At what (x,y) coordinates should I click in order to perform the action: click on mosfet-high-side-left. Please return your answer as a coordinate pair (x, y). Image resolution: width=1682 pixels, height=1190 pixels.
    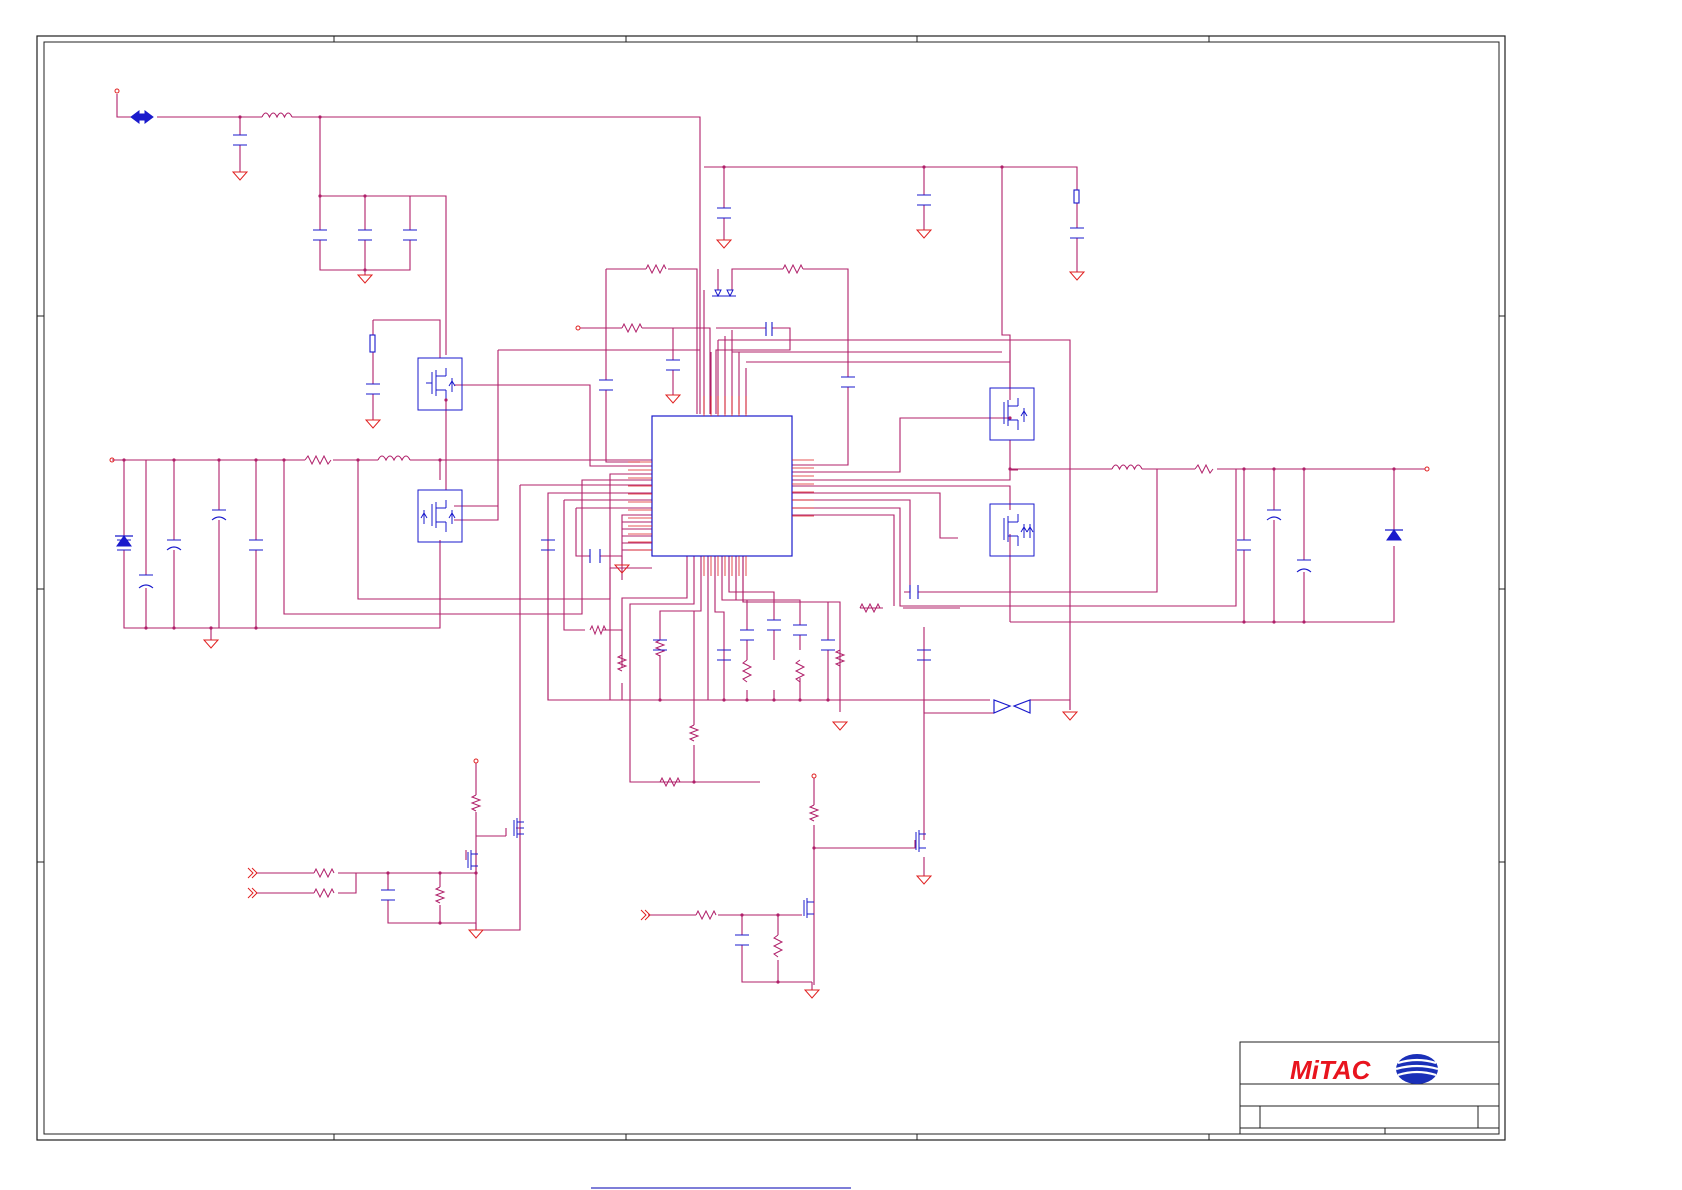
    Looking at the image, I should click on (440, 384).